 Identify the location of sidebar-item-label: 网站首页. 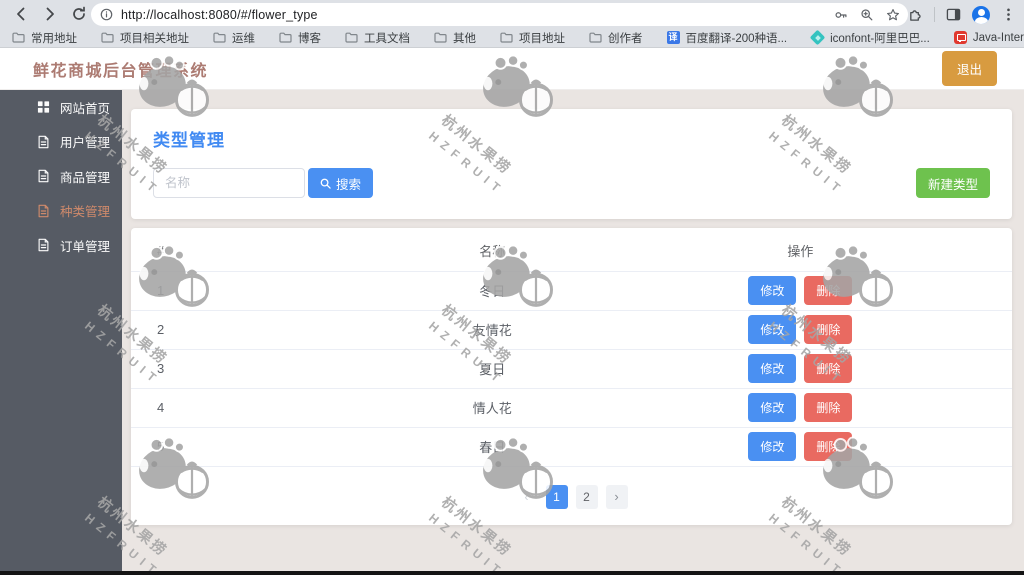
(85, 108).